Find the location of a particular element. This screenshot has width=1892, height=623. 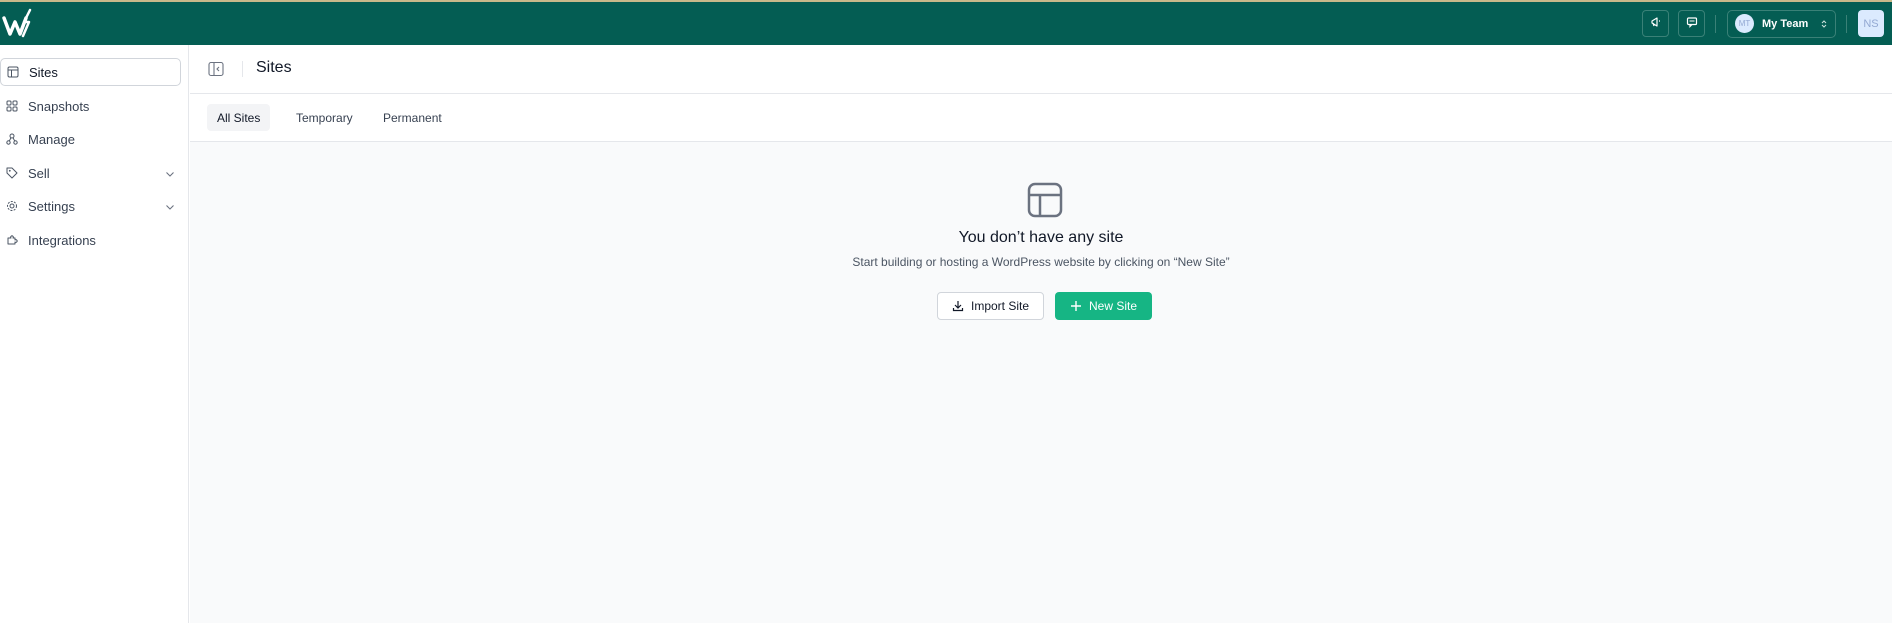

sidebar-item-settings: Settings is located at coordinates (90, 206).